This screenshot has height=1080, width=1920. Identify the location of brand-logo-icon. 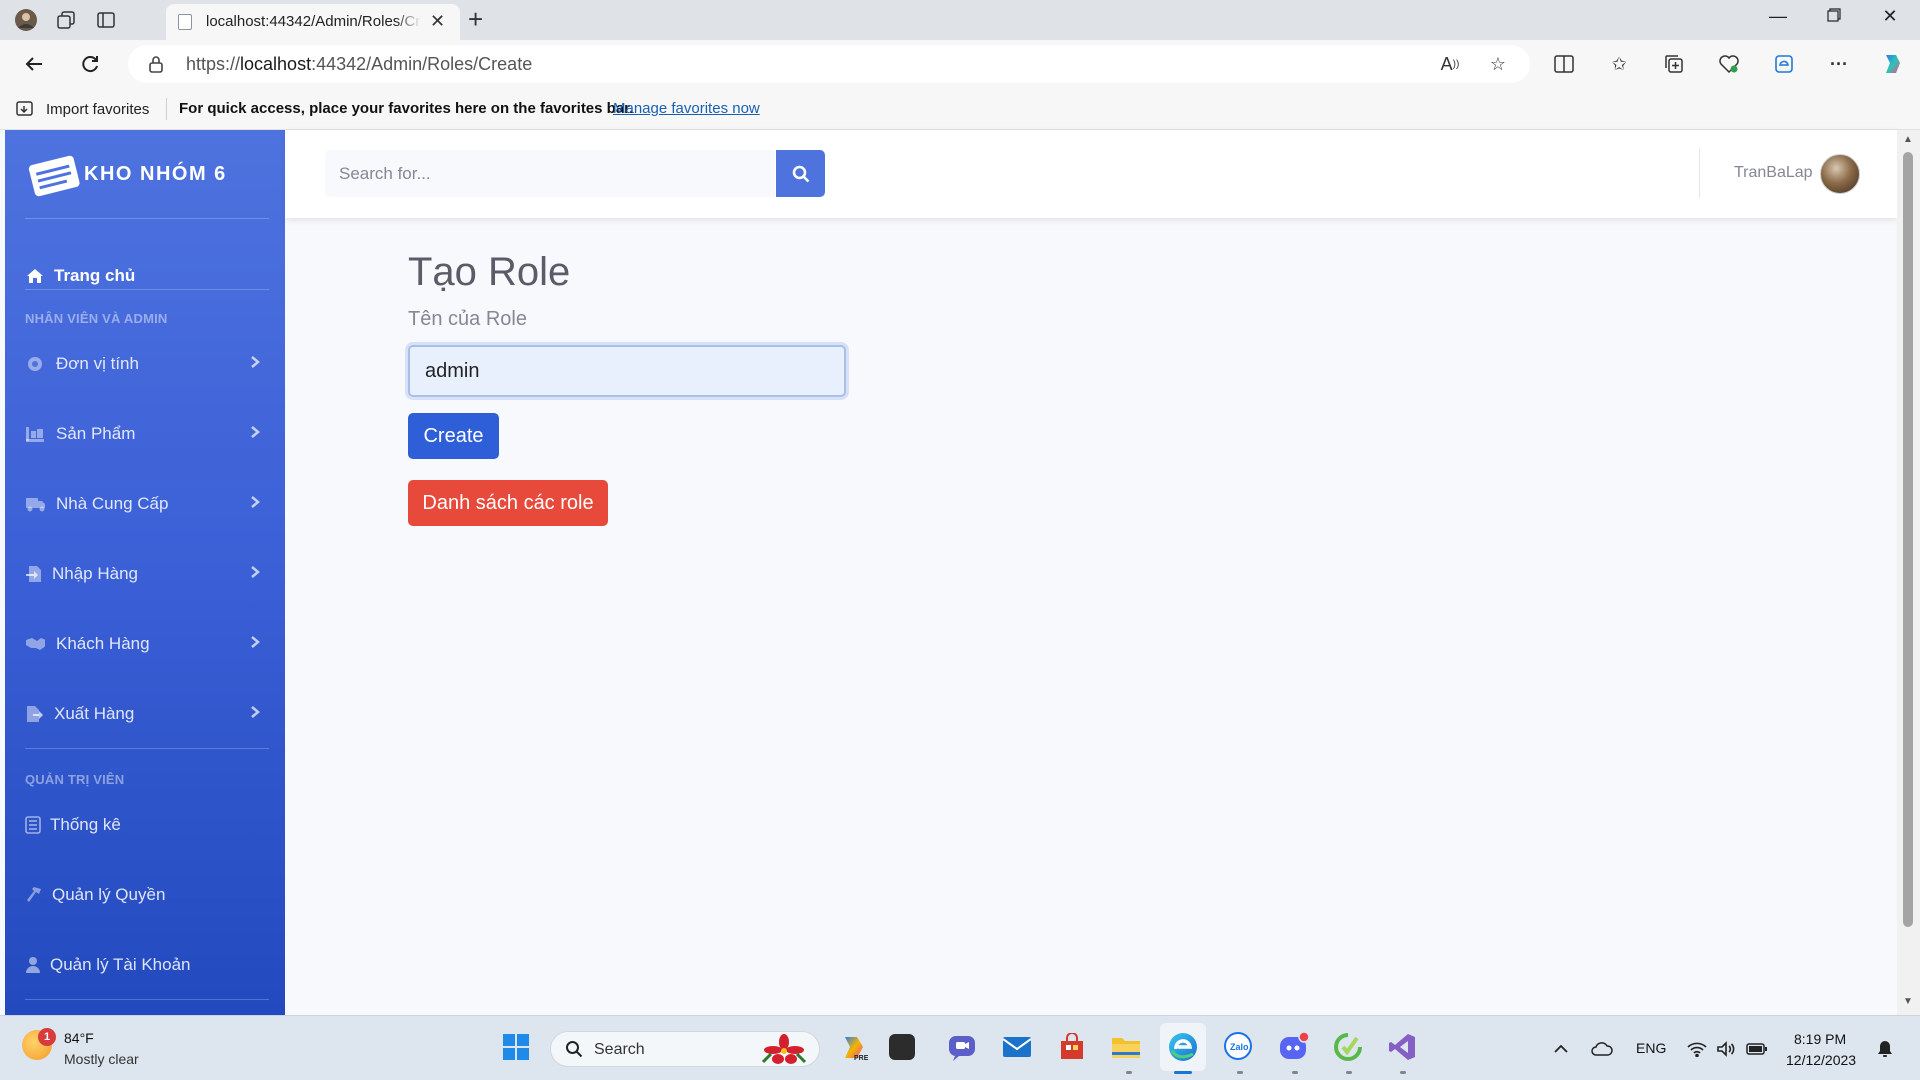
(54, 177).